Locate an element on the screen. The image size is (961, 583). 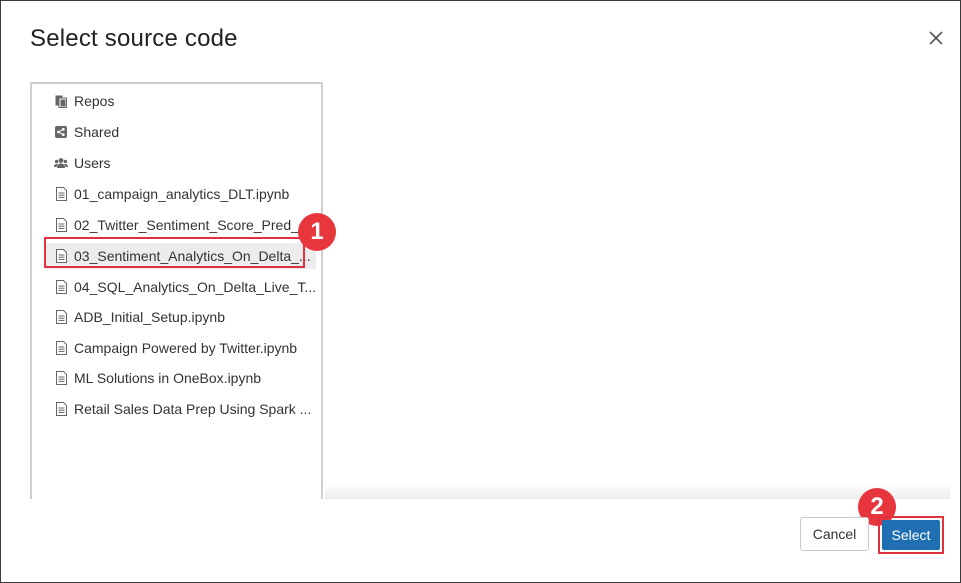
tree-item-notebook: Campaign Powered by Twitter.ipynb is located at coordinates (185, 348).